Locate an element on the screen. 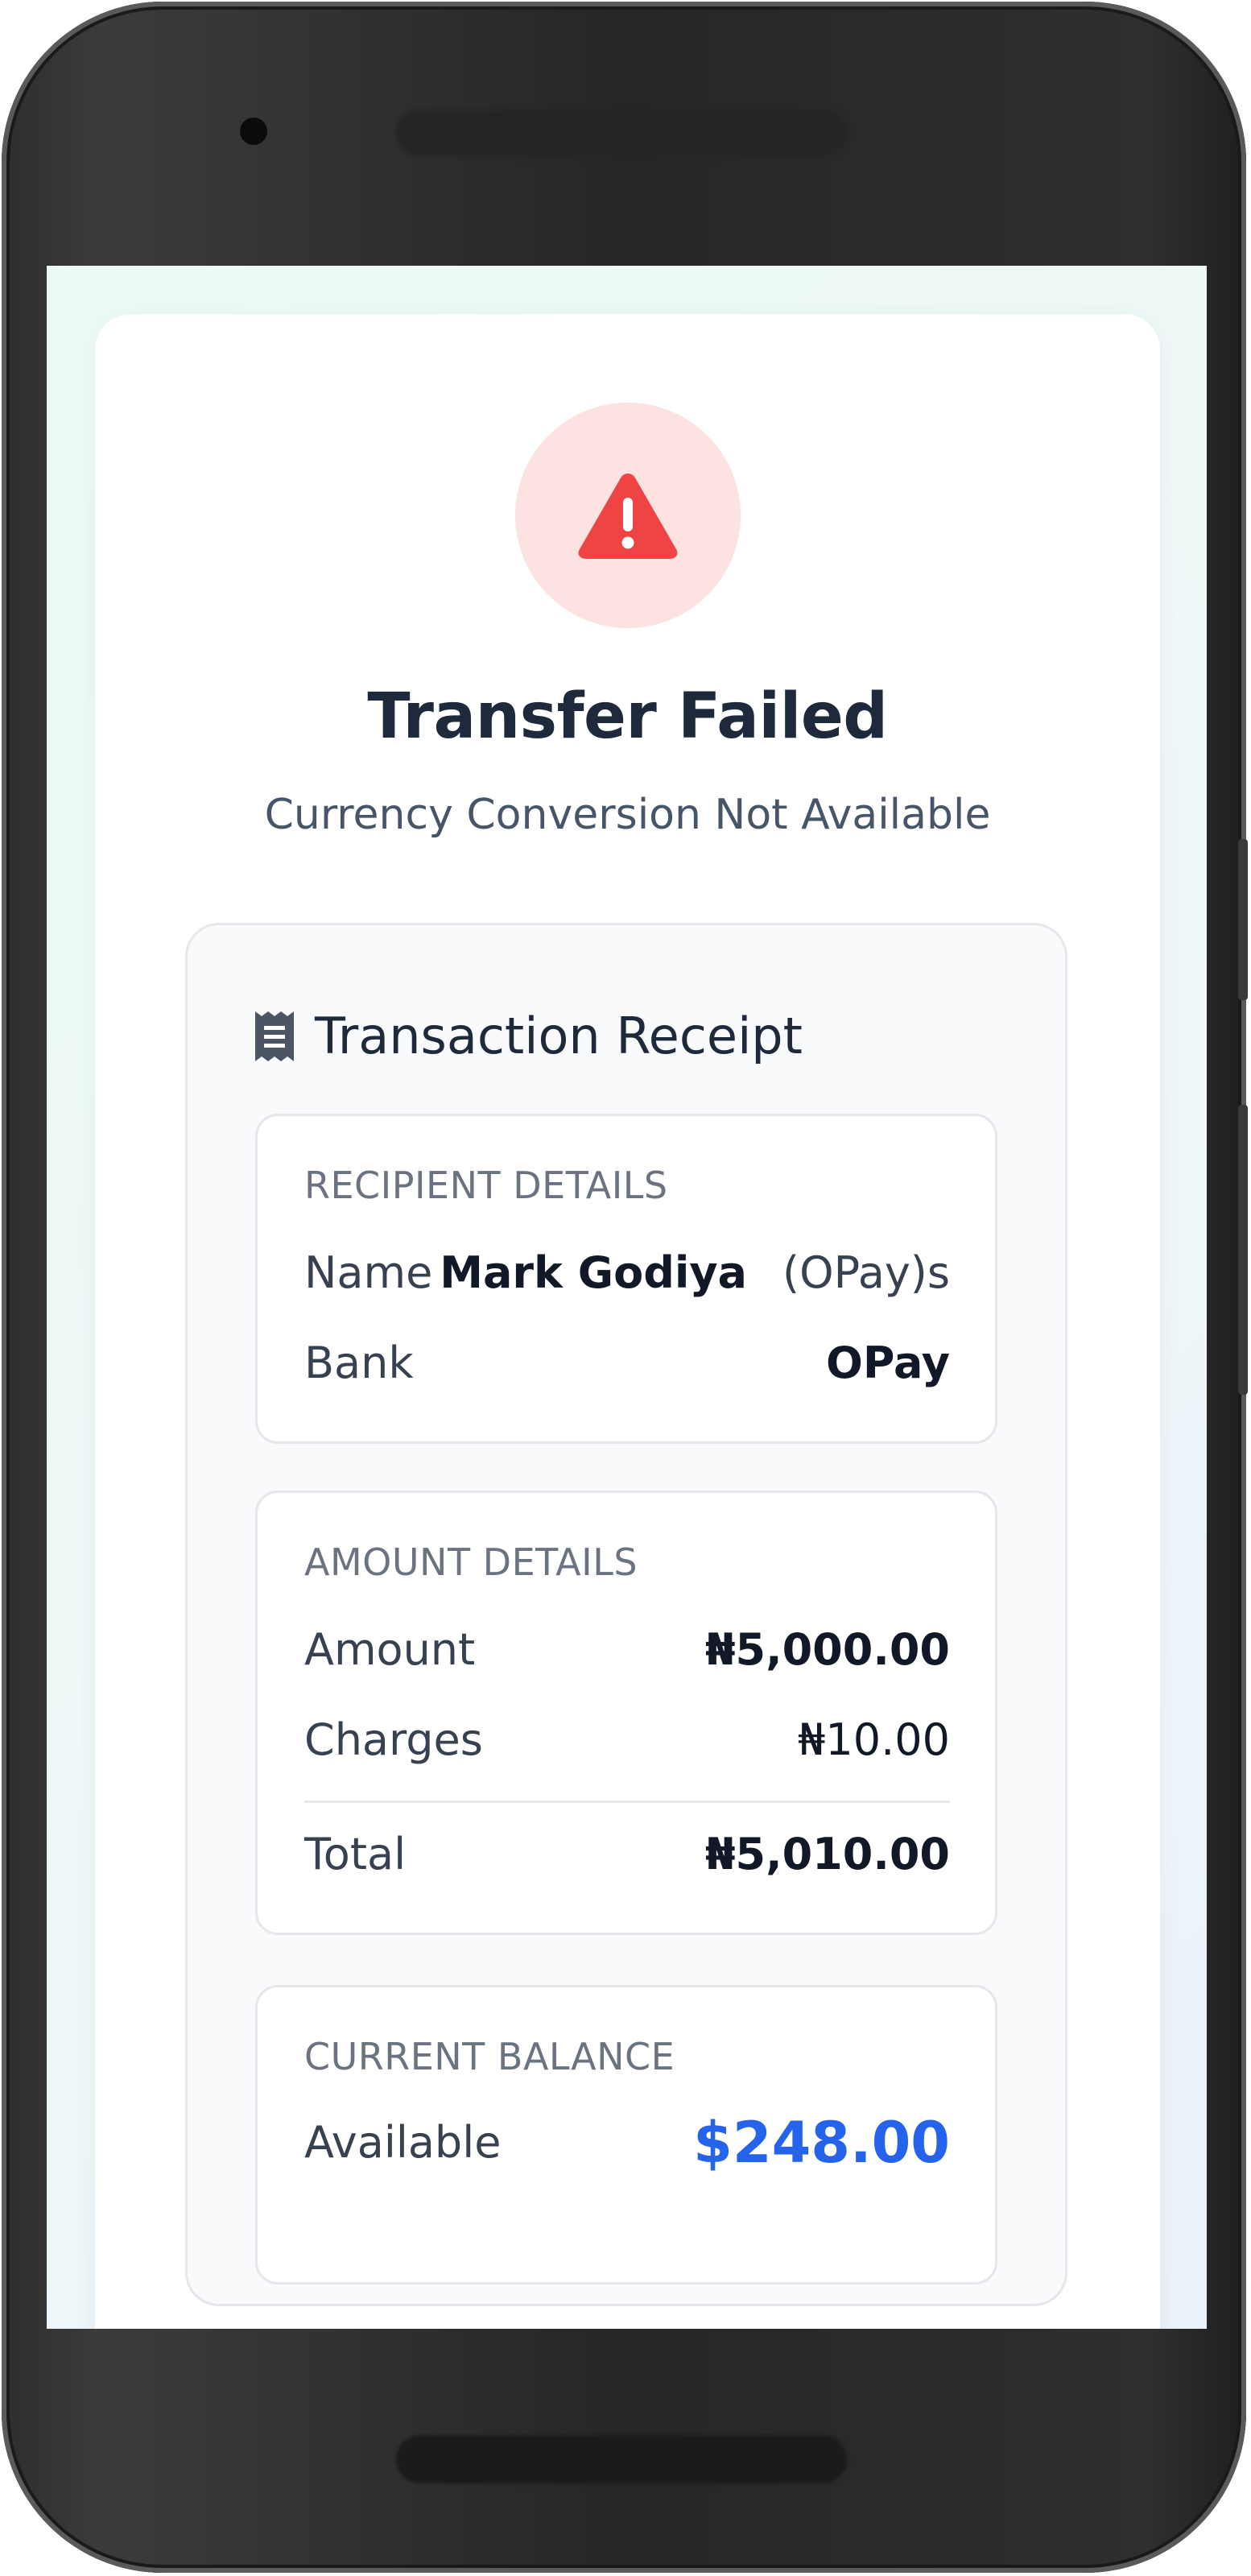  section-label: CURRENT BALANCE is located at coordinates (489, 2056).